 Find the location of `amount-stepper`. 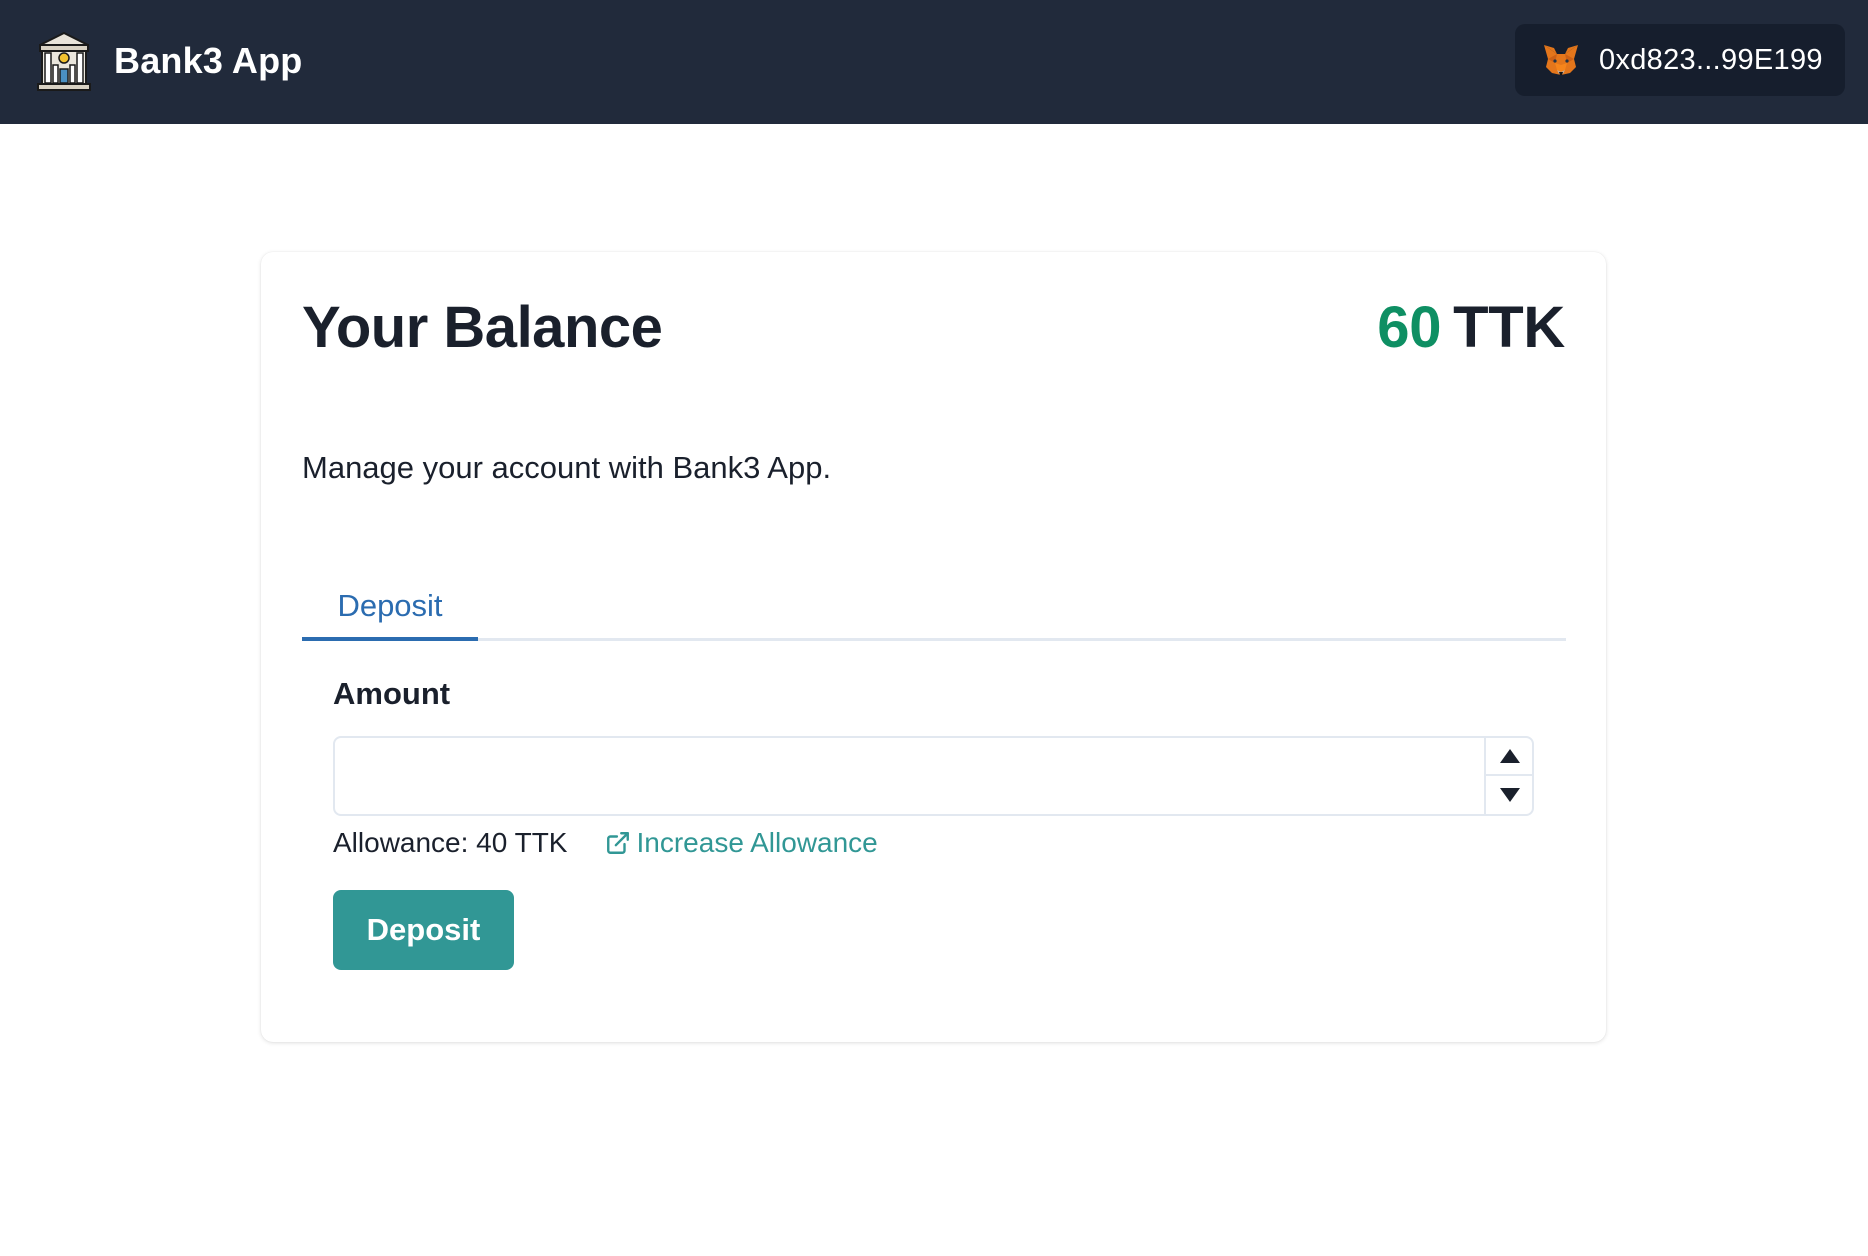

amount-stepper is located at coordinates (1509, 776).